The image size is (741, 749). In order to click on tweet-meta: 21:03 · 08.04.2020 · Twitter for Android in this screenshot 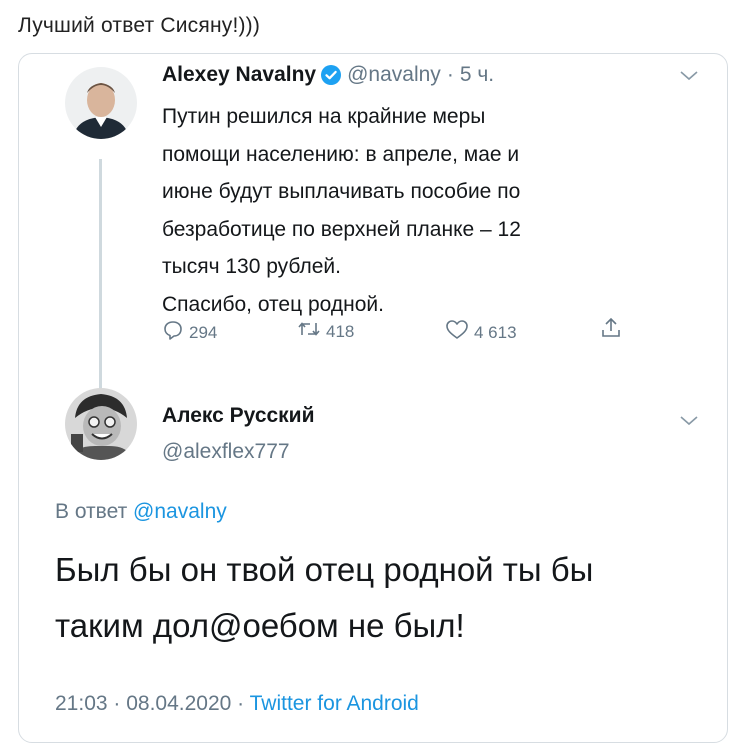, I will do `click(237, 704)`.